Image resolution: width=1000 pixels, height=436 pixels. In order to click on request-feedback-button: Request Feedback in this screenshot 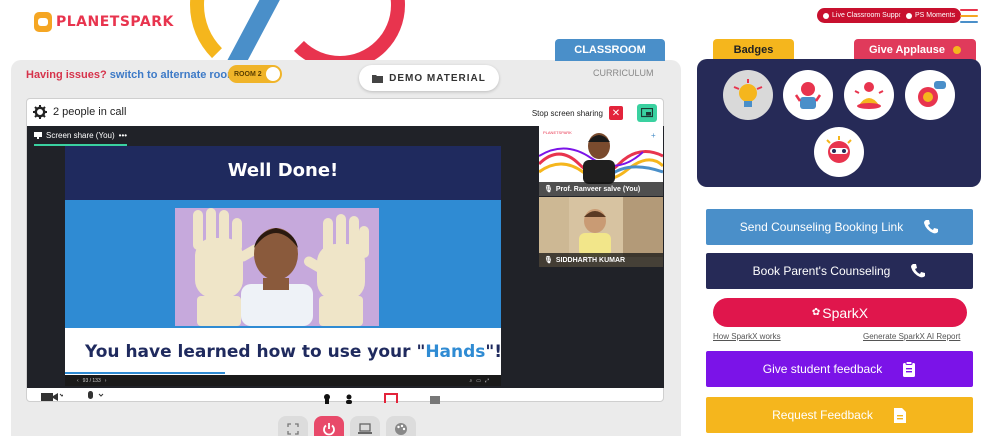, I will do `click(839, 415)`.